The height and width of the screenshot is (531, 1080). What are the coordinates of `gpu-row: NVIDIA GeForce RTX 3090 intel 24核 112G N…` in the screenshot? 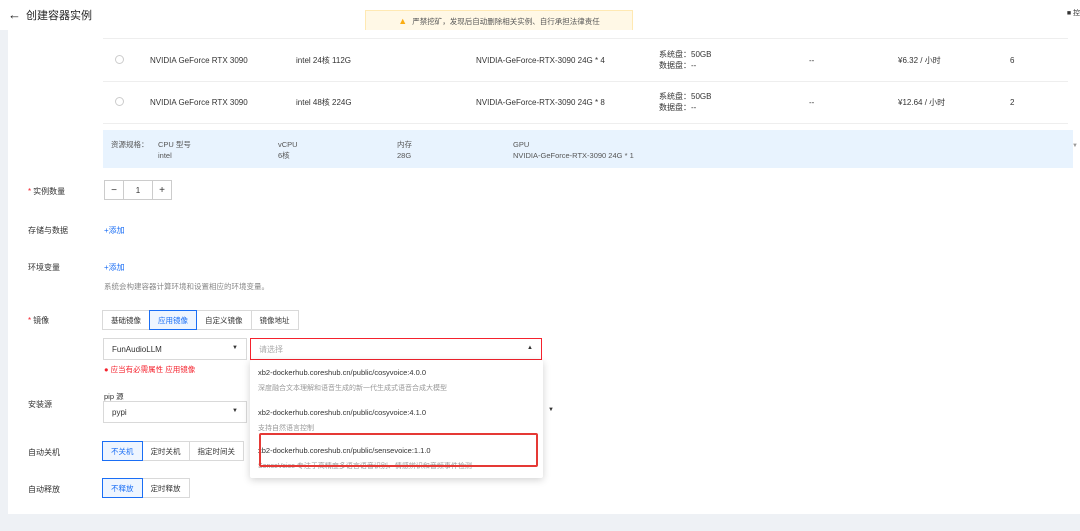 It's located at (585, 60).